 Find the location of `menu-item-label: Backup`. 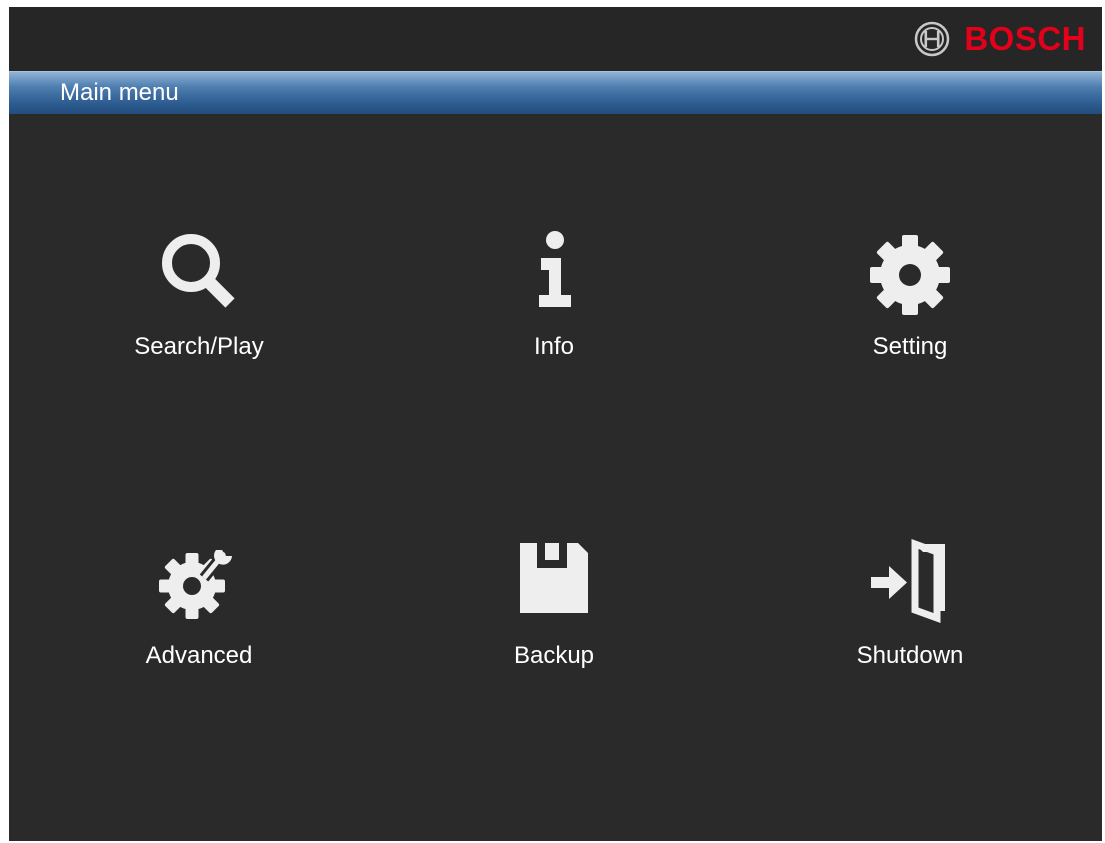

menu-item-label: Backup is located at coordinates (554, 655).